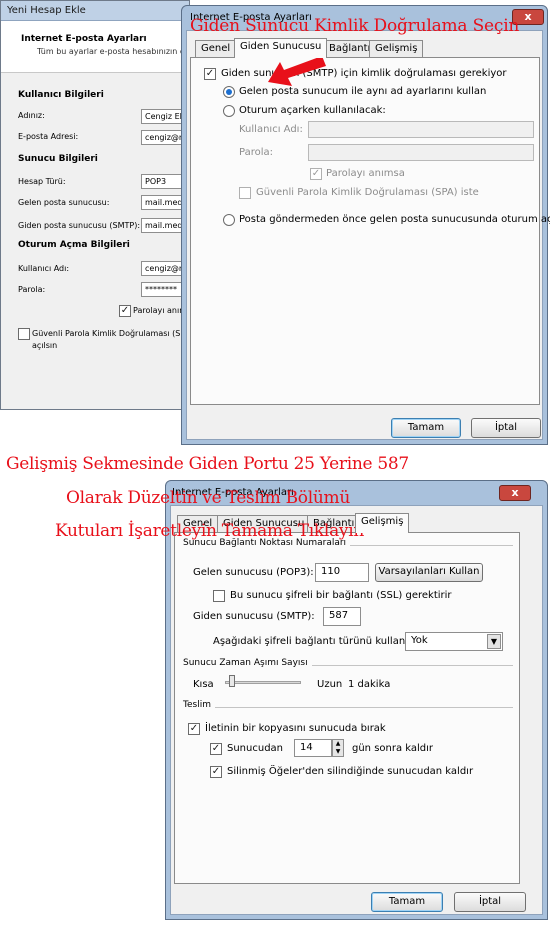 This screenshot has height=925, width=550. I want to click on top-username-input, so click(421, 129).